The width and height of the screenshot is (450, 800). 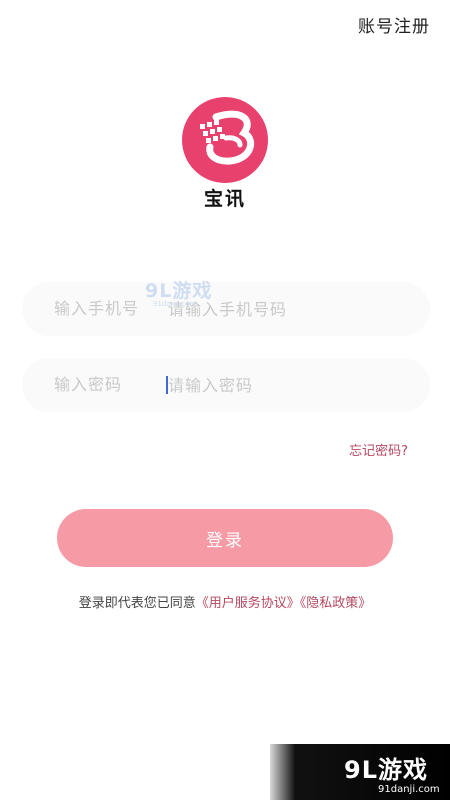 What do you see at coordinates (88, 384) in the screenshot?
I see `password-label: 输入密码` at bounding box center [88, 384].